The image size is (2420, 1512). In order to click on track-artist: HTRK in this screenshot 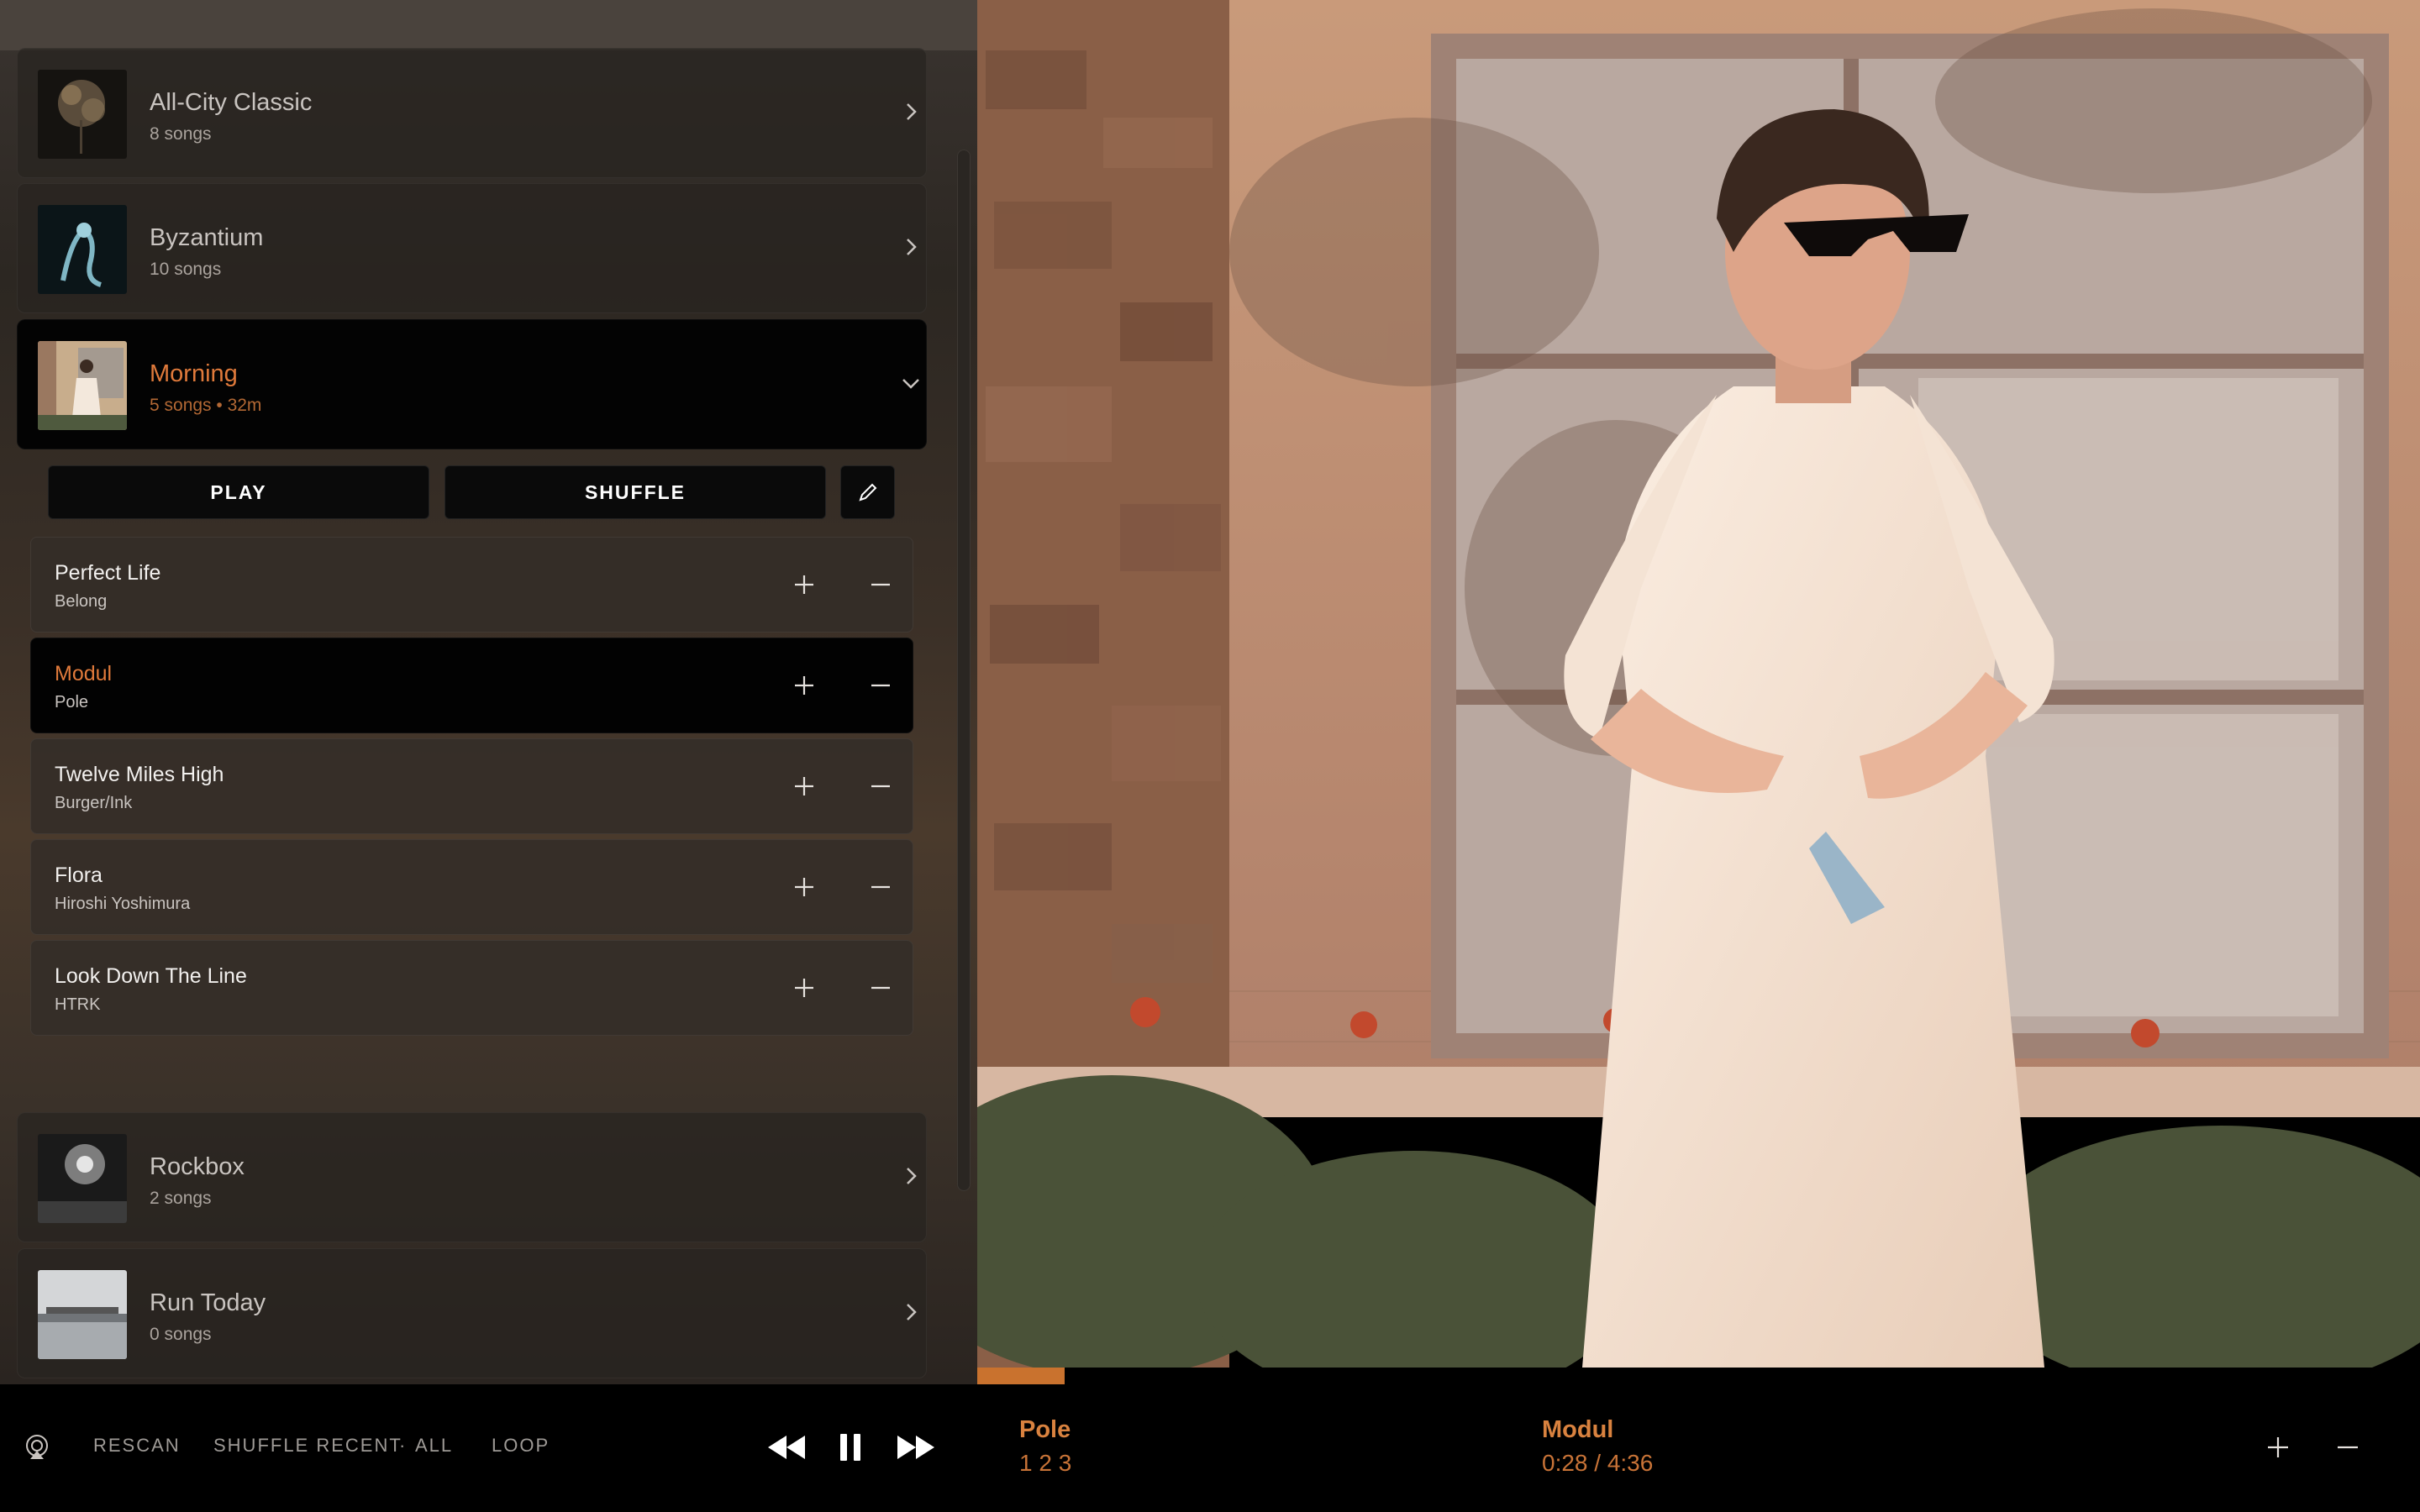, I will do `click(78, 1004)`.